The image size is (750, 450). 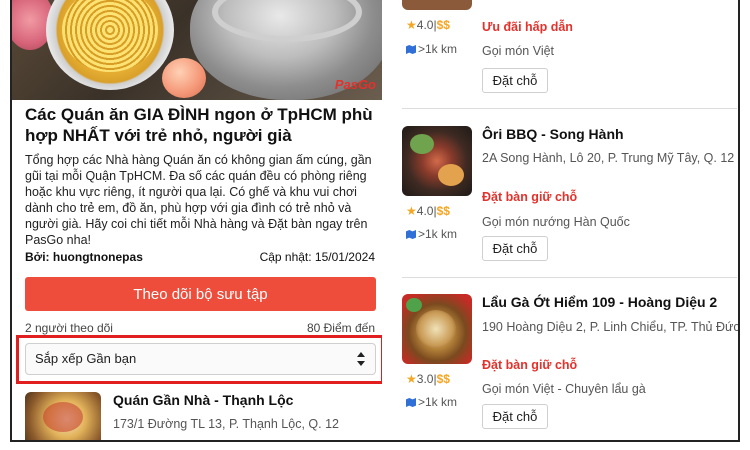 What do you see at coordinates (340, 328) in the screenshot?
I see `destination-count: 80 Điểm đến` at bounding box center [340, 328].